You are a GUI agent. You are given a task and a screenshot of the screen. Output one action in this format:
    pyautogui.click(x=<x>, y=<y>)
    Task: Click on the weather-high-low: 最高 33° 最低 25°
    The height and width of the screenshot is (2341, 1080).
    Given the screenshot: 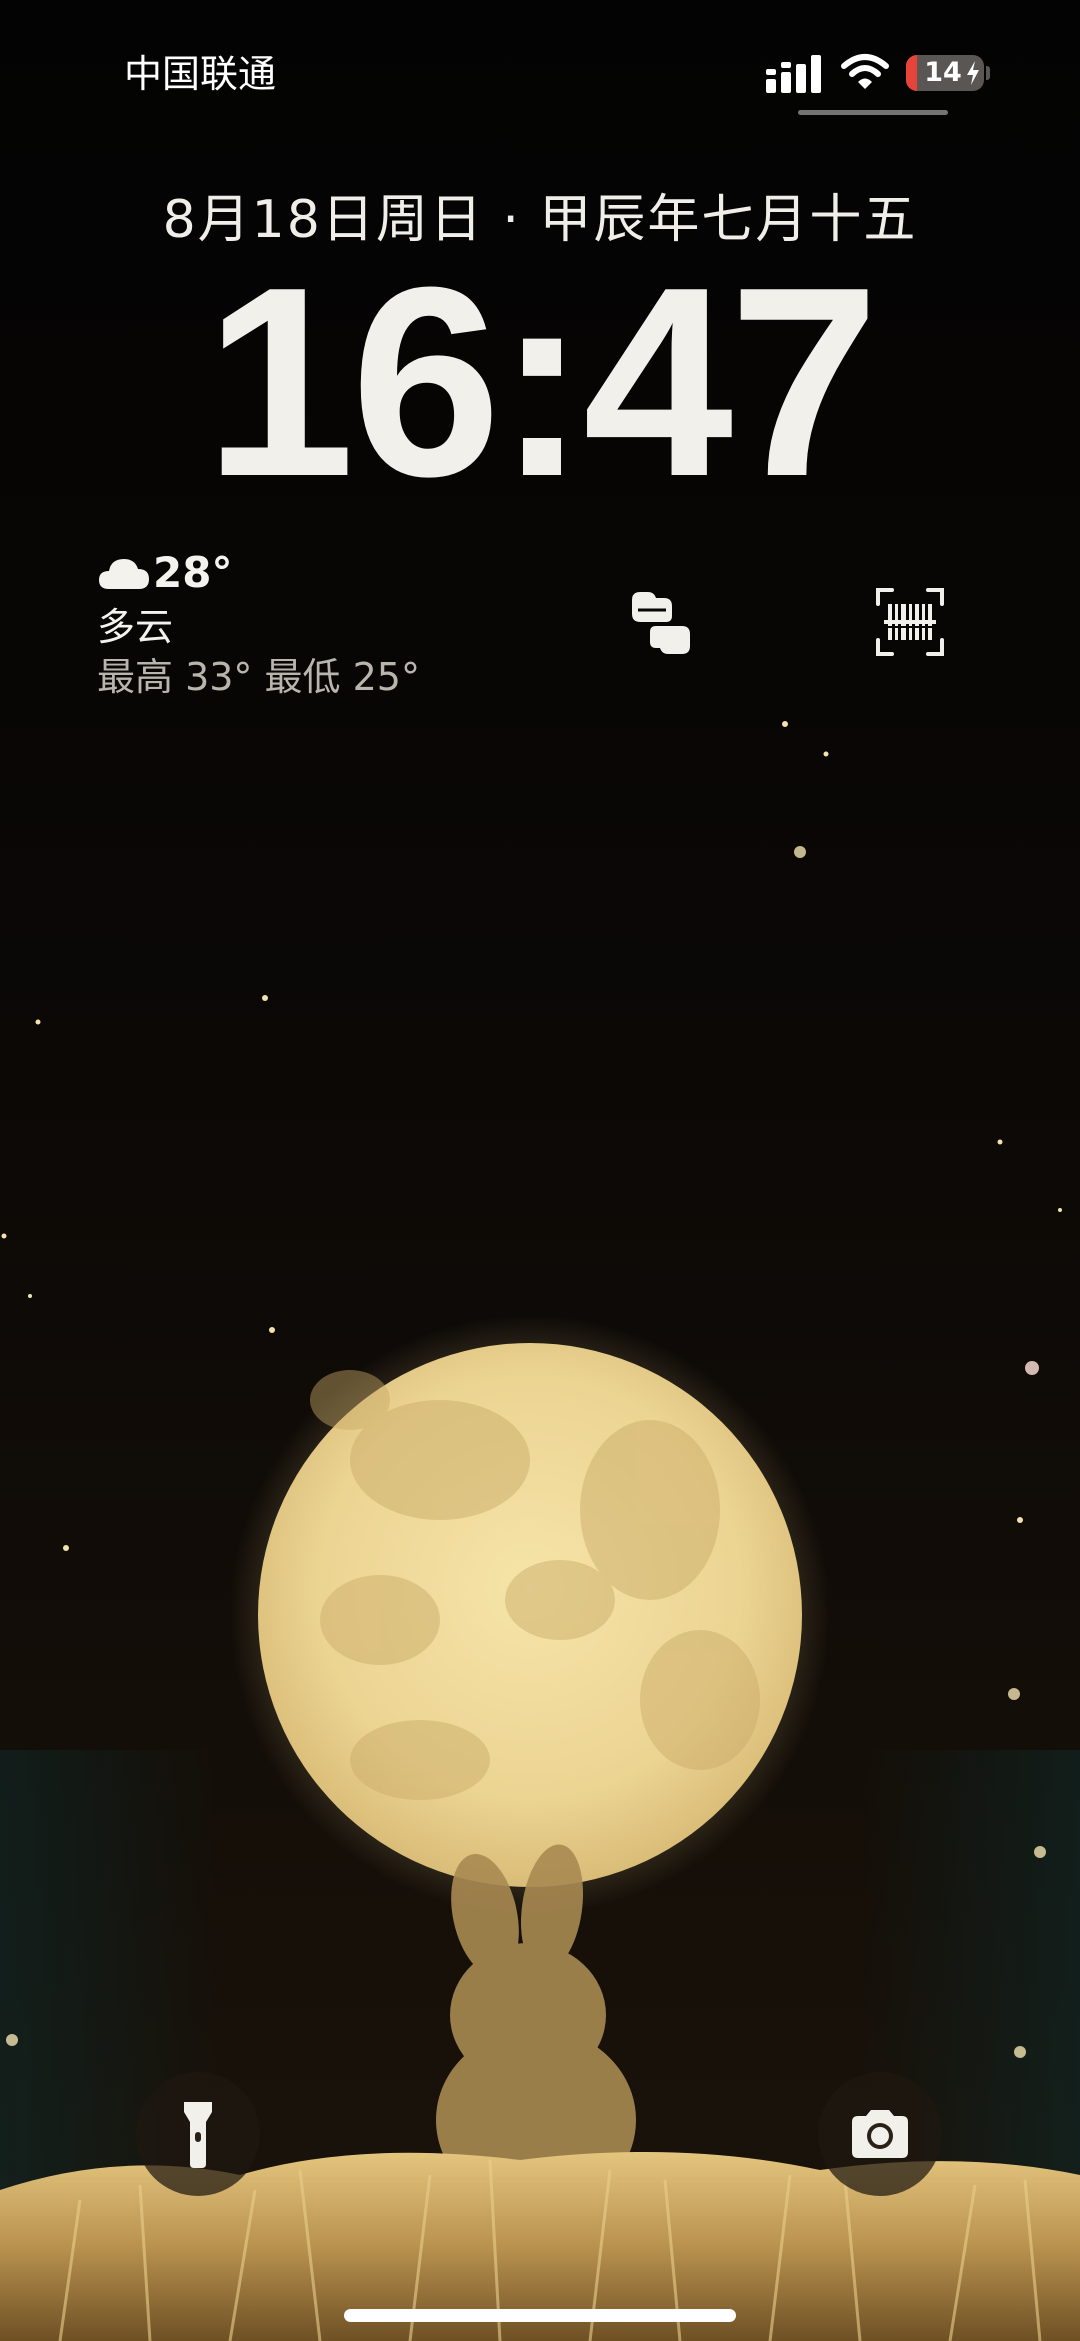 What is the action you would take?
    pyautogui.click(x=258, y=677)
    